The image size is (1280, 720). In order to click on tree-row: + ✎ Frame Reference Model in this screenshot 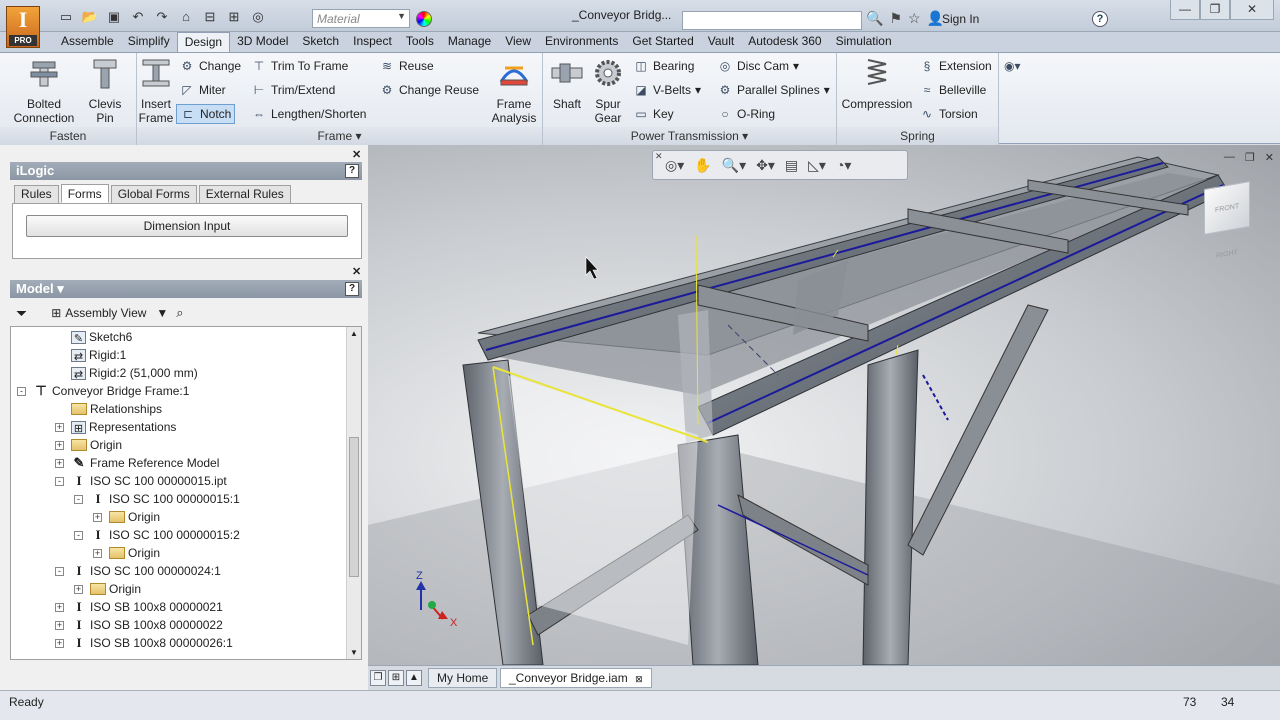, I will do `click(137, 463)`.